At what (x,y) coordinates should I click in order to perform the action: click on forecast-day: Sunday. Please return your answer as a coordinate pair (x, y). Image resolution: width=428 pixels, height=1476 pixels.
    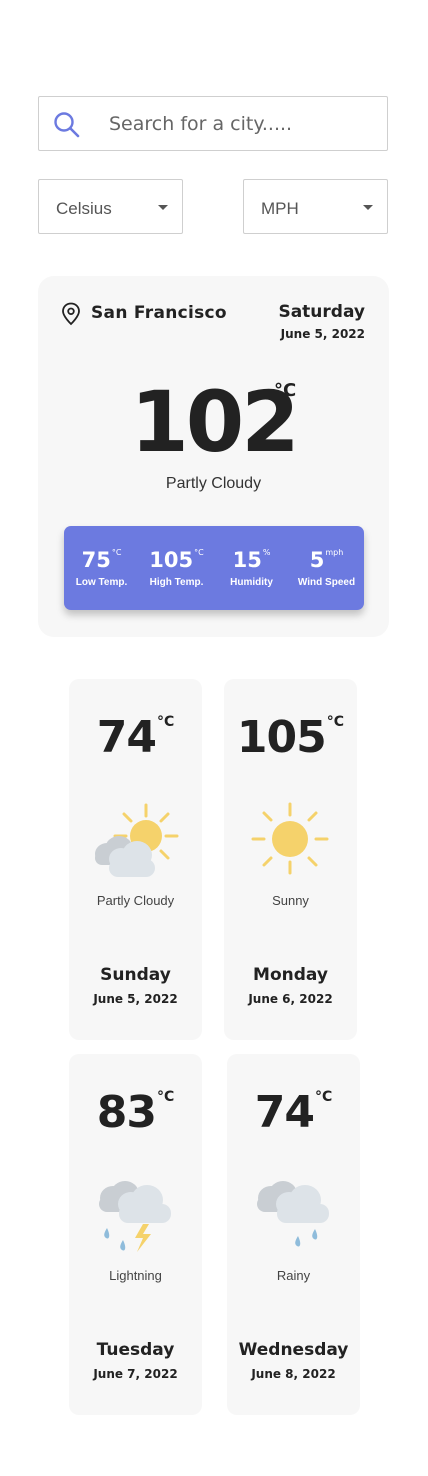
    Looking at the image, I should click on (135, 975).